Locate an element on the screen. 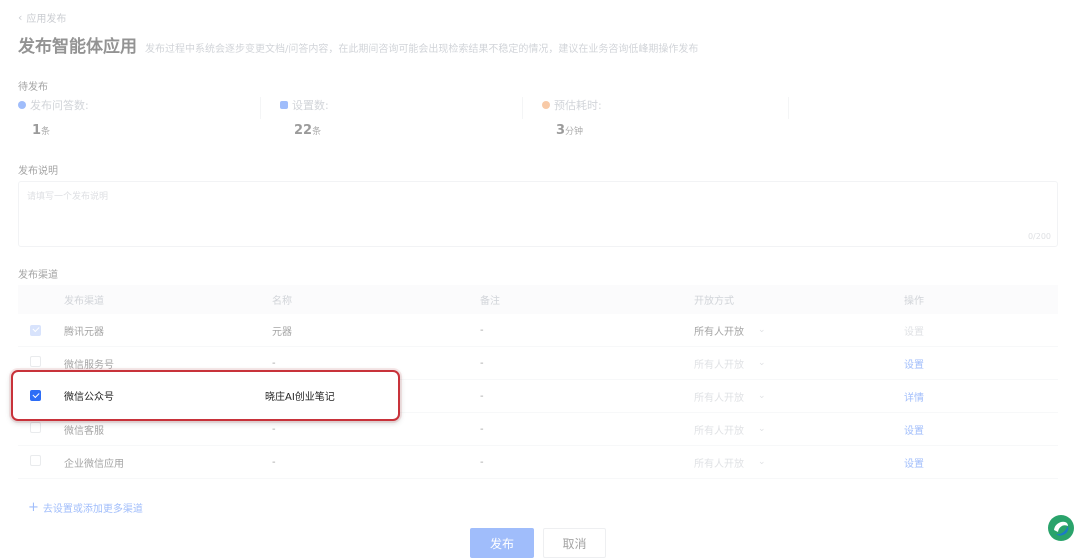 This screenshot has width=1080, height=559. stat-value: 22 is located at coordinates (303, 130).